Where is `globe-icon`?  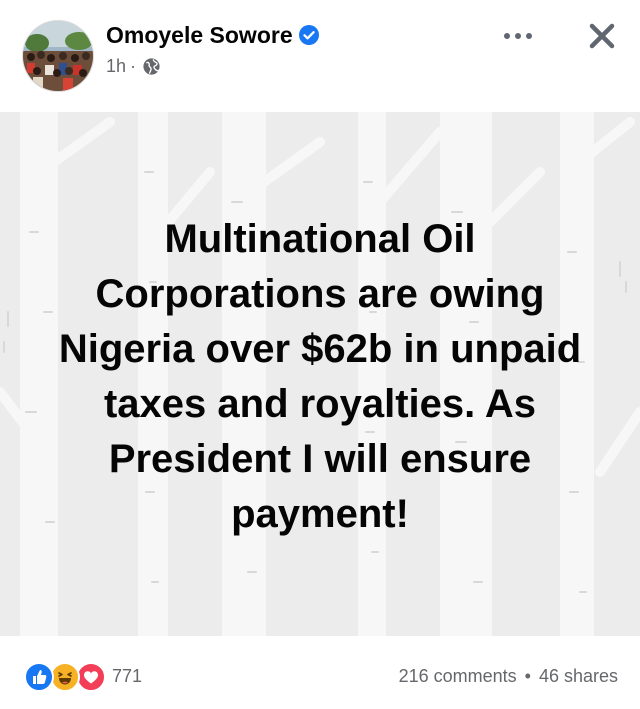 globe-icon is located at coordinates (151, 66).